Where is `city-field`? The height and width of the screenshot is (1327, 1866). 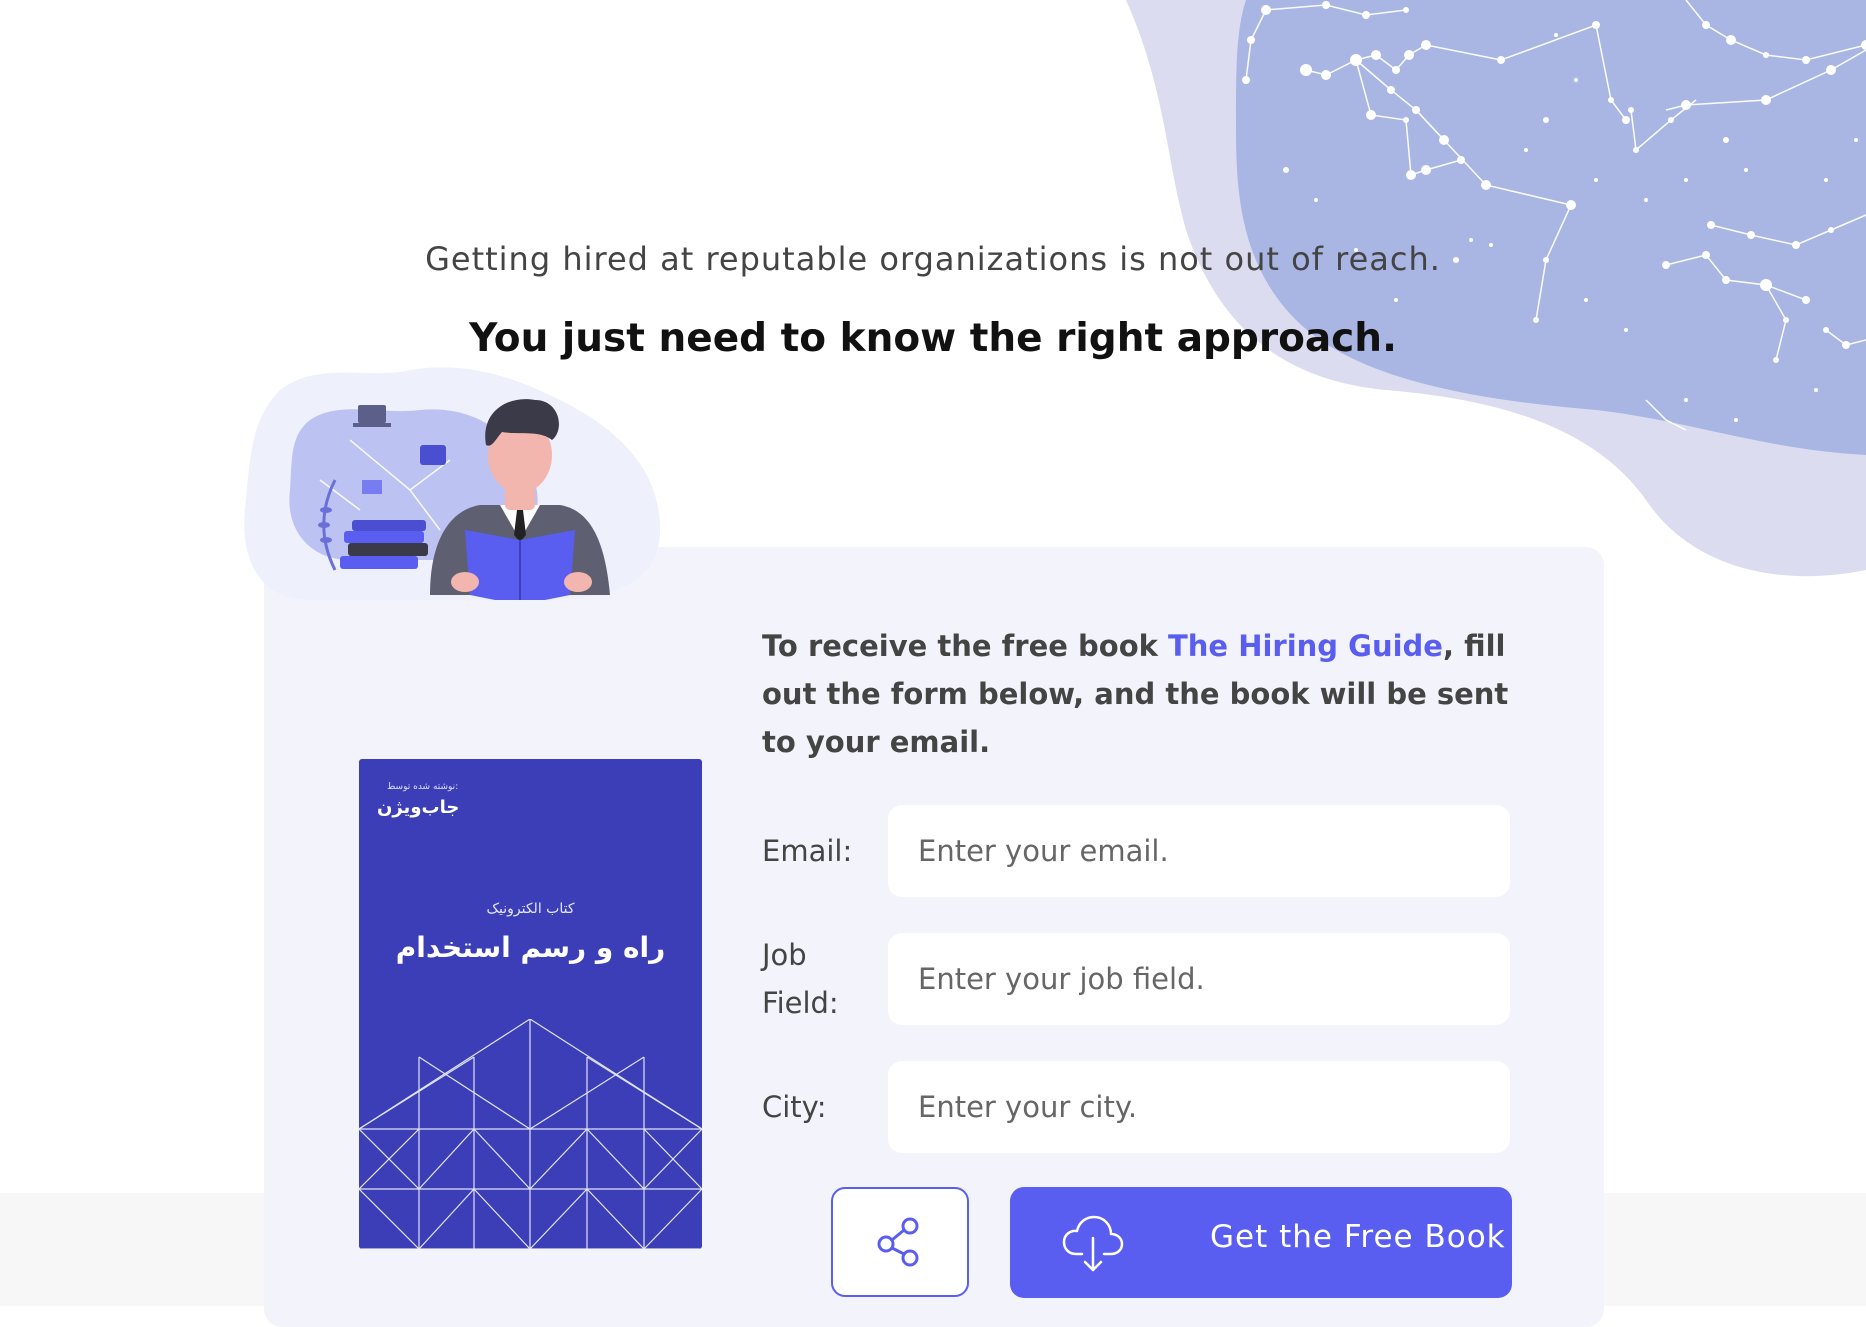 city-field is located at coordinates (1199, 1107).